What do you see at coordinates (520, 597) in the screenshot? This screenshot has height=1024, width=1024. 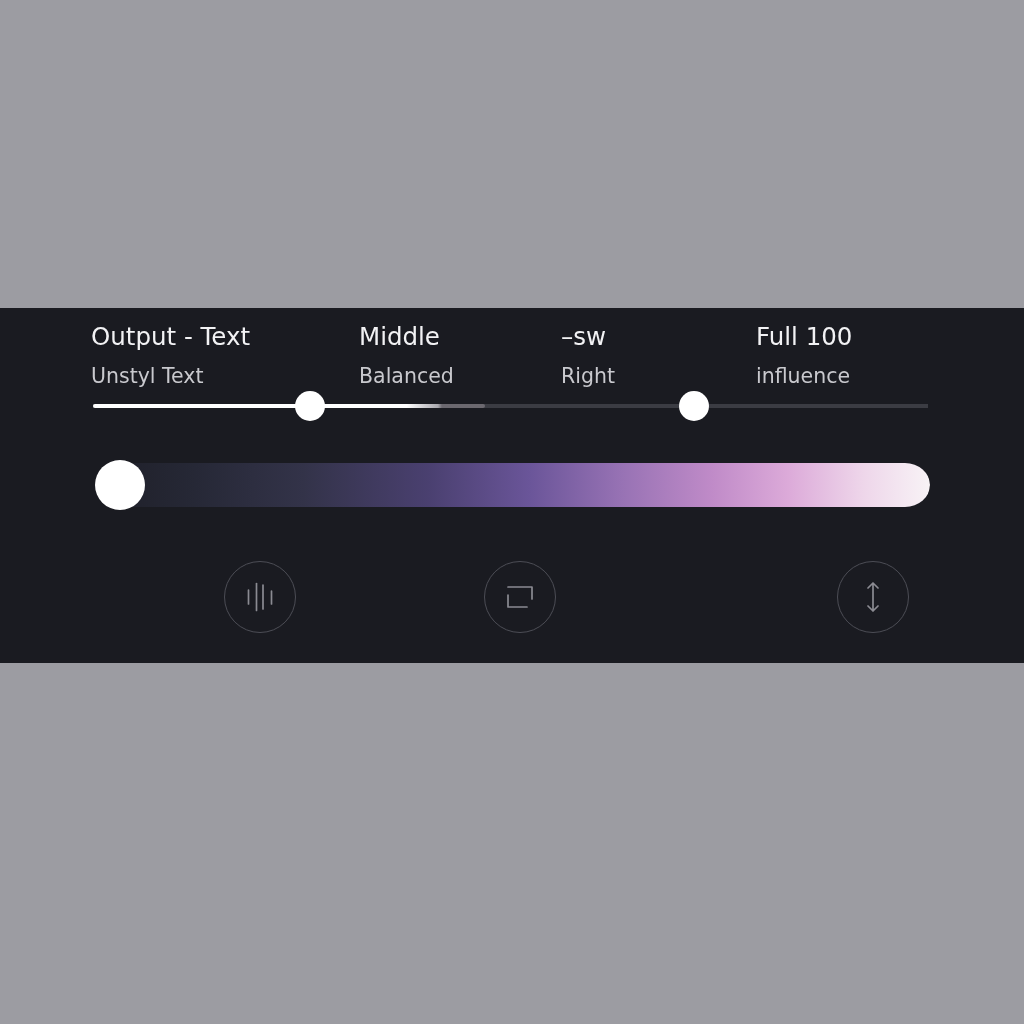 I see `frame-icon` at bounding box center [520, 597].